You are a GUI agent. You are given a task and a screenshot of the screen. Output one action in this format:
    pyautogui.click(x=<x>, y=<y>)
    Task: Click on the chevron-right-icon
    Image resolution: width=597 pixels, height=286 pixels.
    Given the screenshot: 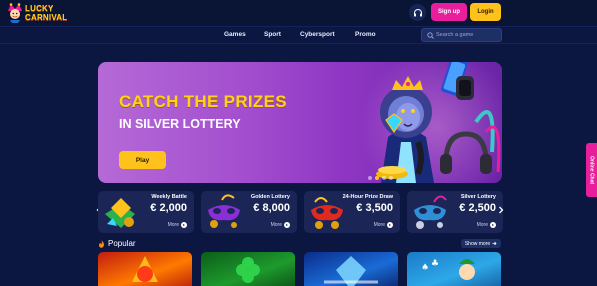 What is the action you would take?
    pyautogui.click(x=501, y=210)
    